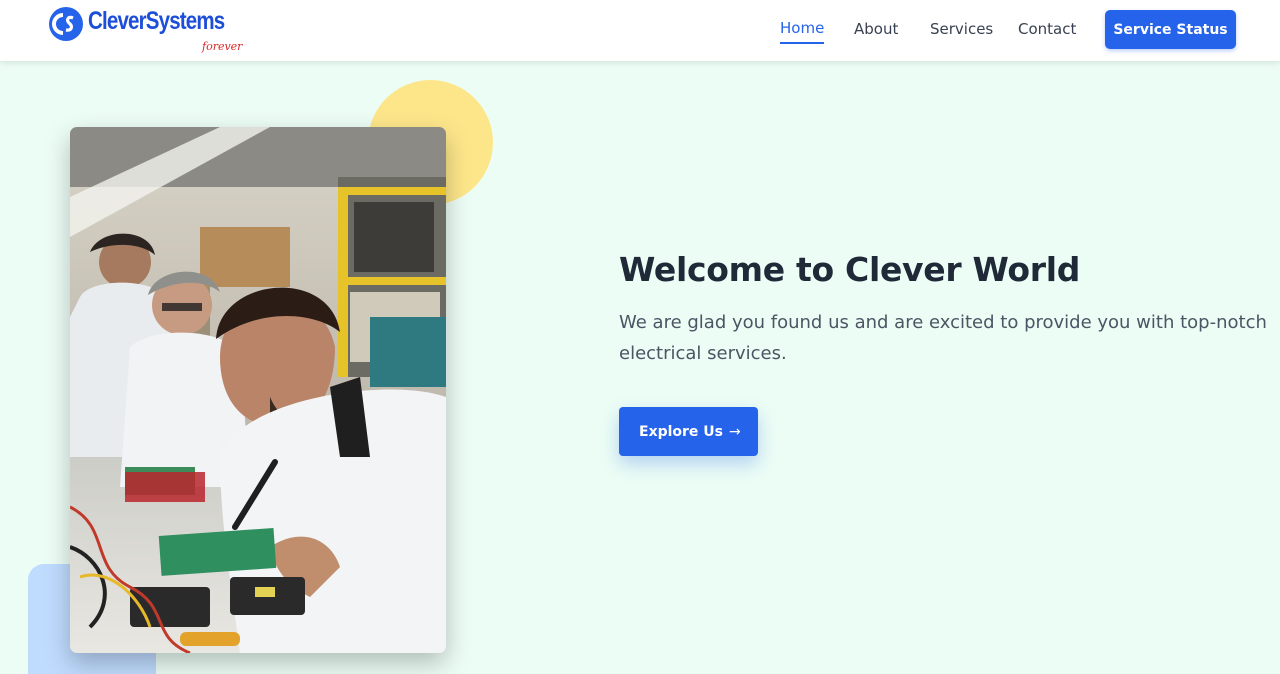 This screenshot has height=674, width=1280. Describe the element at coordinates (735, 431) in the screenshot. I see `arrow-right-icon: →` at that location.